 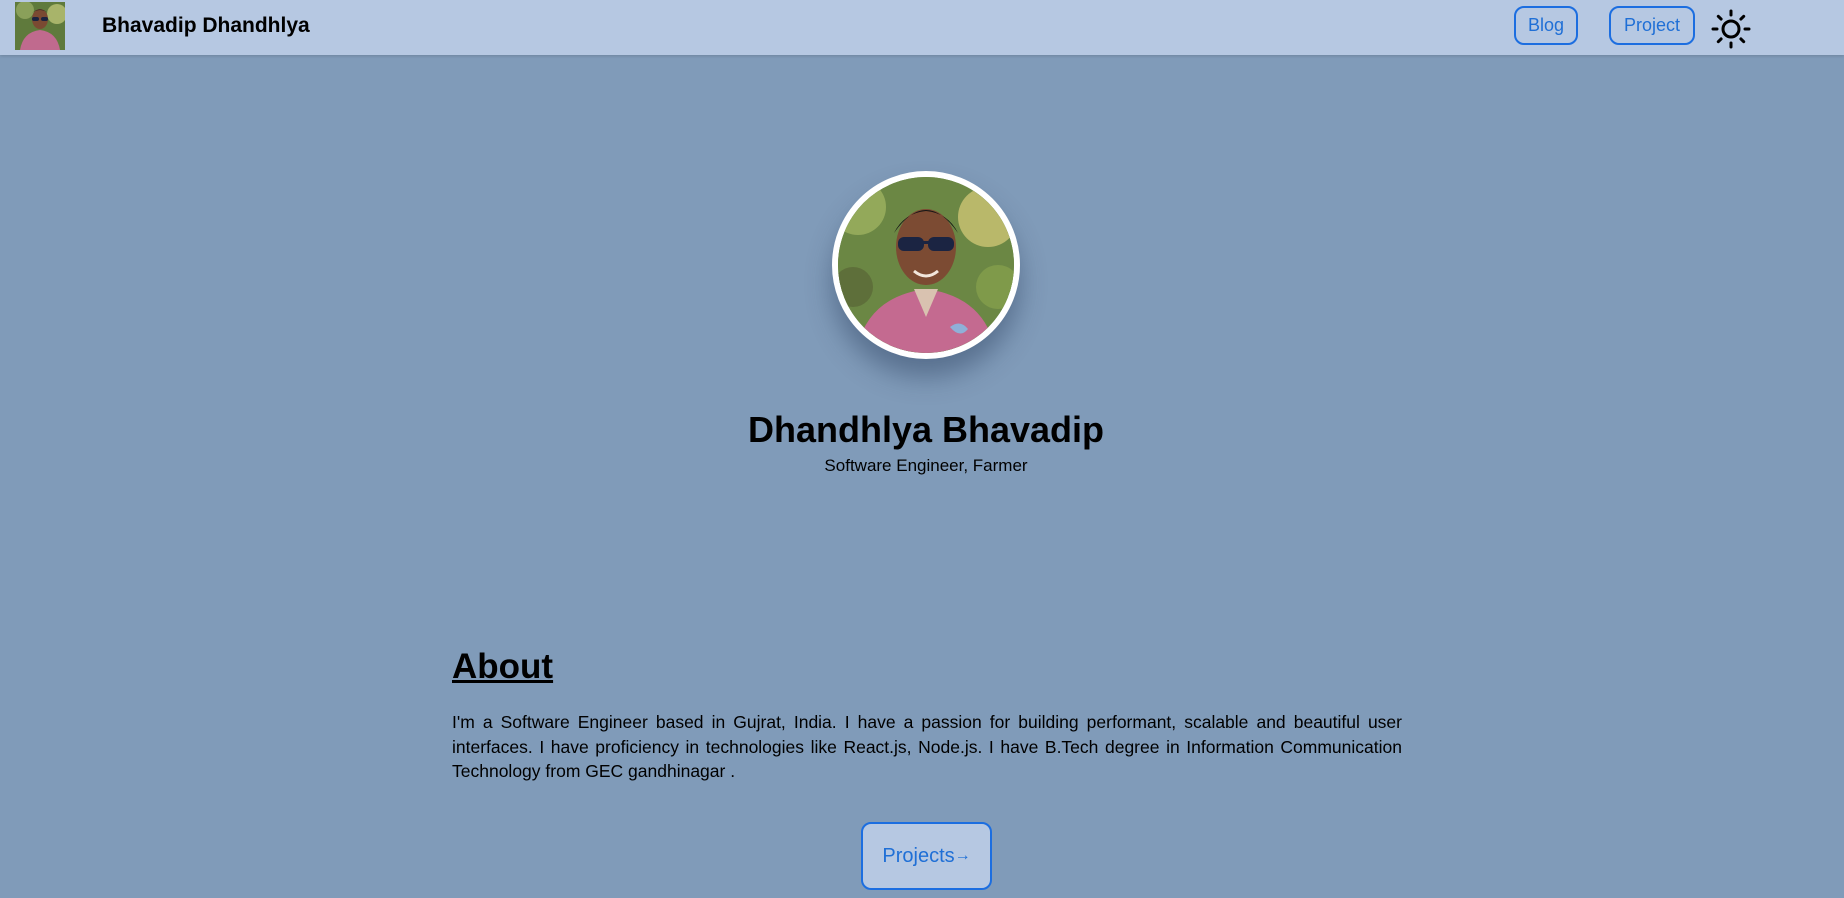 What do you see at coordinates (962, 855) in the screenshot?
I see `arrow-right-icon: →` at bounding box center [962, 855].